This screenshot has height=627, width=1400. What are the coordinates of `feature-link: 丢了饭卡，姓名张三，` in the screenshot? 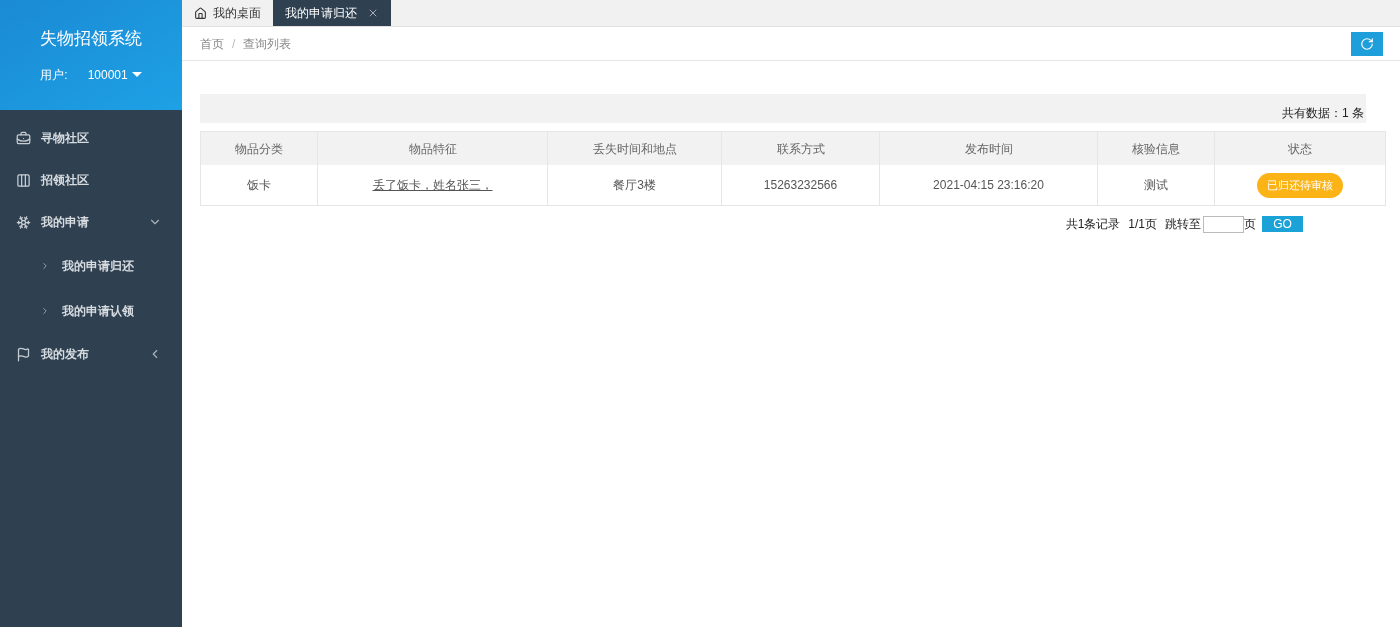 It's located at (432, 185).